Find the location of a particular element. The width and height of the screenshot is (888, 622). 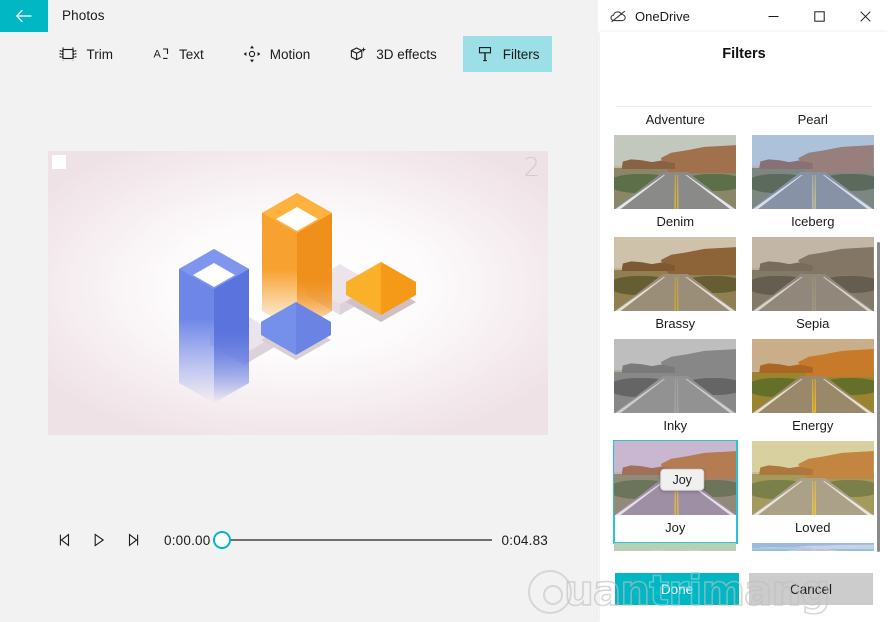

filters-panel-title: Filters is located at coordinates (744, 54).